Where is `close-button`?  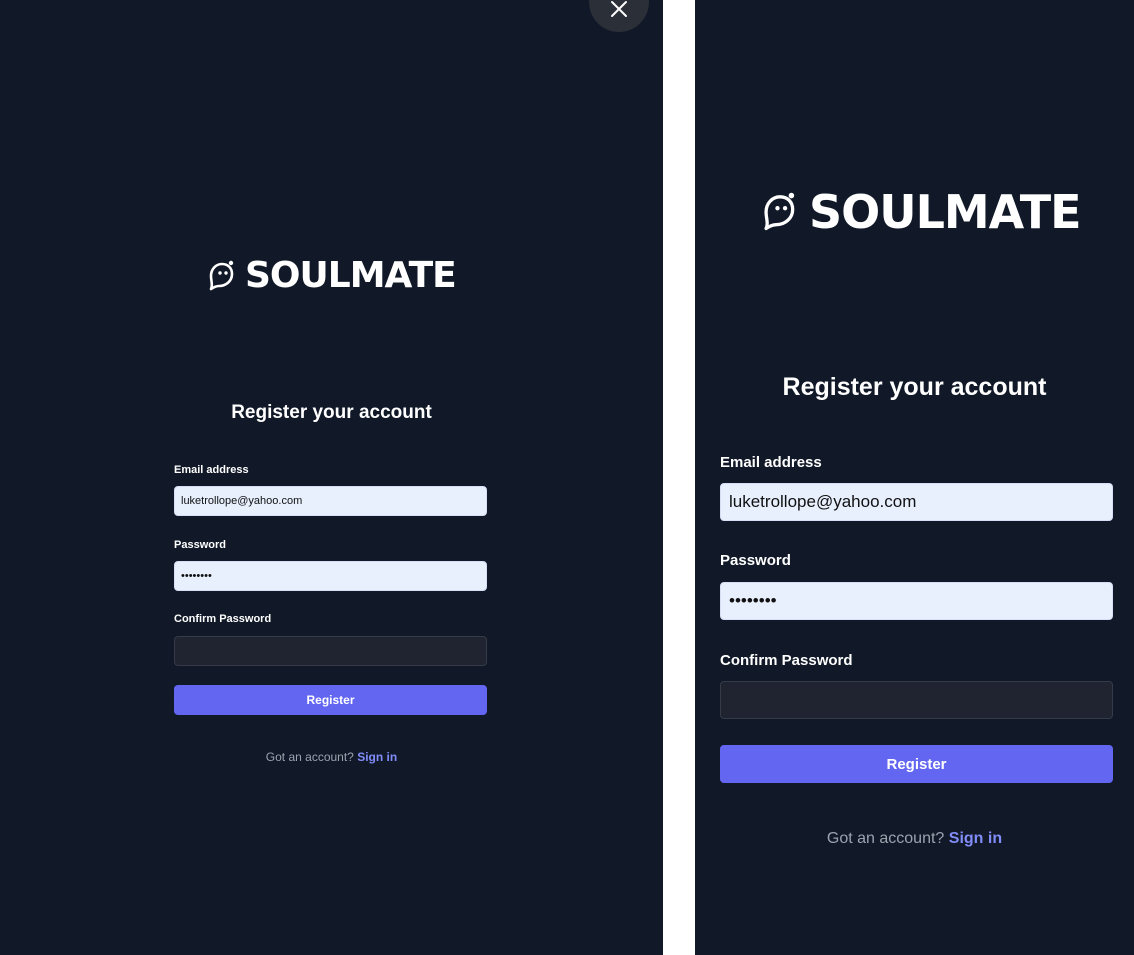
close-button is located at coordinates (619, 16).